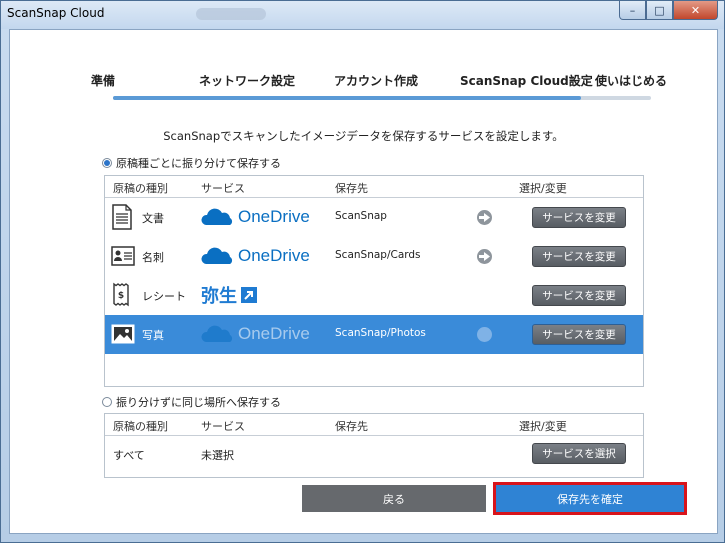 The image size is (725, 543). I want to click on minimize-button: –, so click(632, 10).